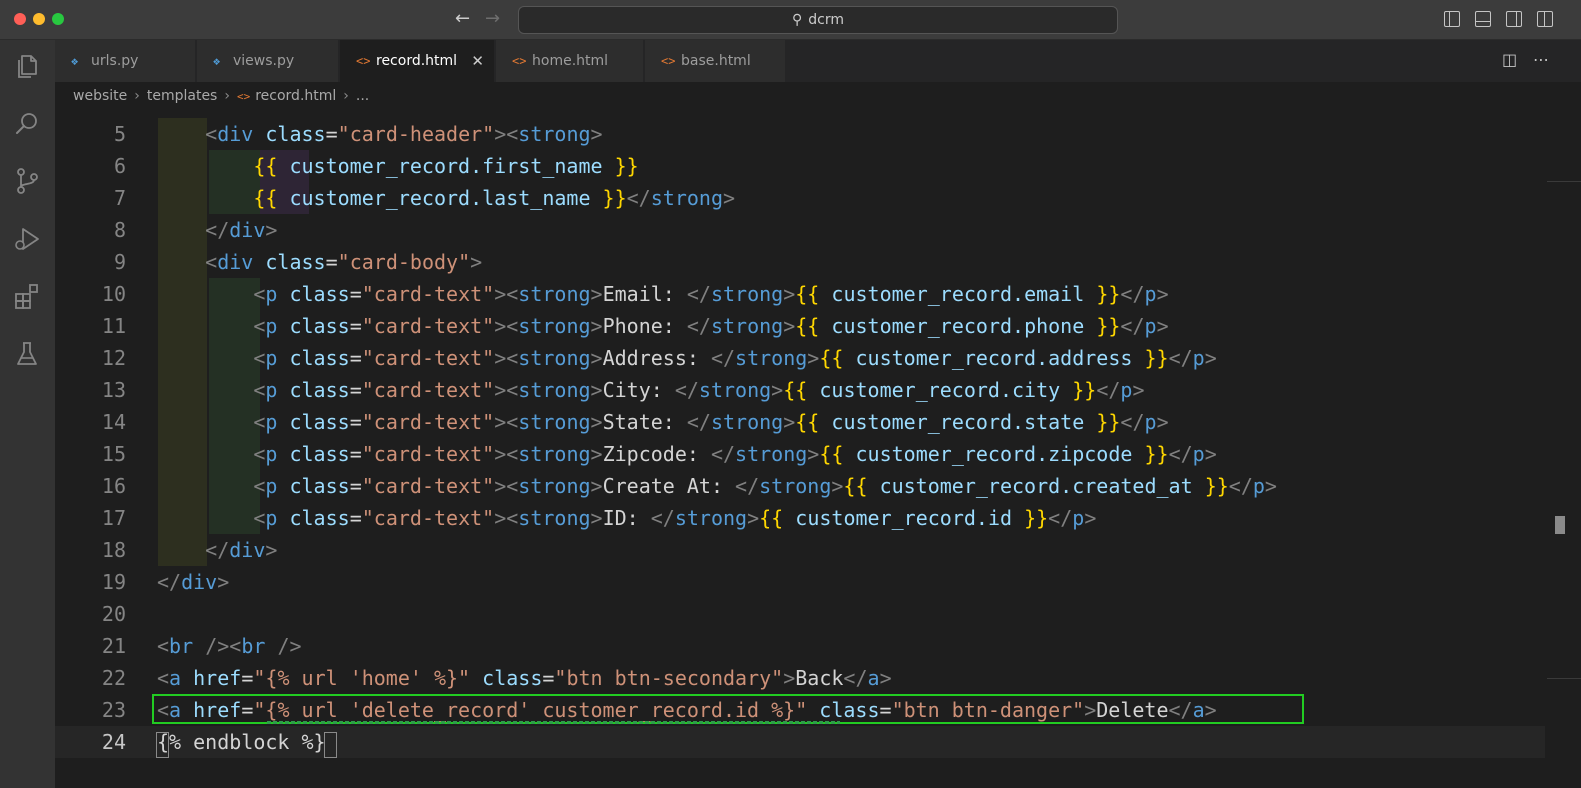 Image resolution: width=1581 pixels, height=788 pixels. Describe the element at coordinates (295, 96) in the screenshot. I see `breadcrumb-file: record.html` at that location.